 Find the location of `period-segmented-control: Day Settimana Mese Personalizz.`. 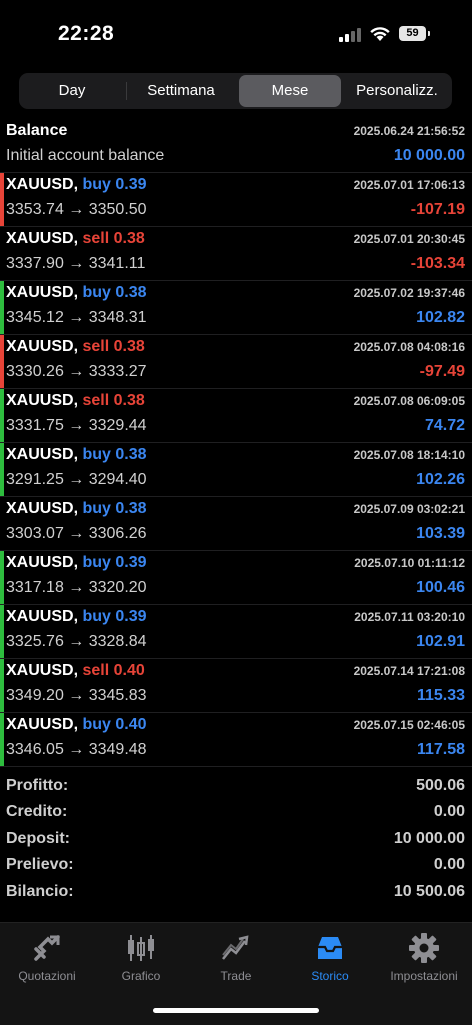

period-segmented-control: Day Settimana Mese Personalizz. is located at coordinates (235, 91).